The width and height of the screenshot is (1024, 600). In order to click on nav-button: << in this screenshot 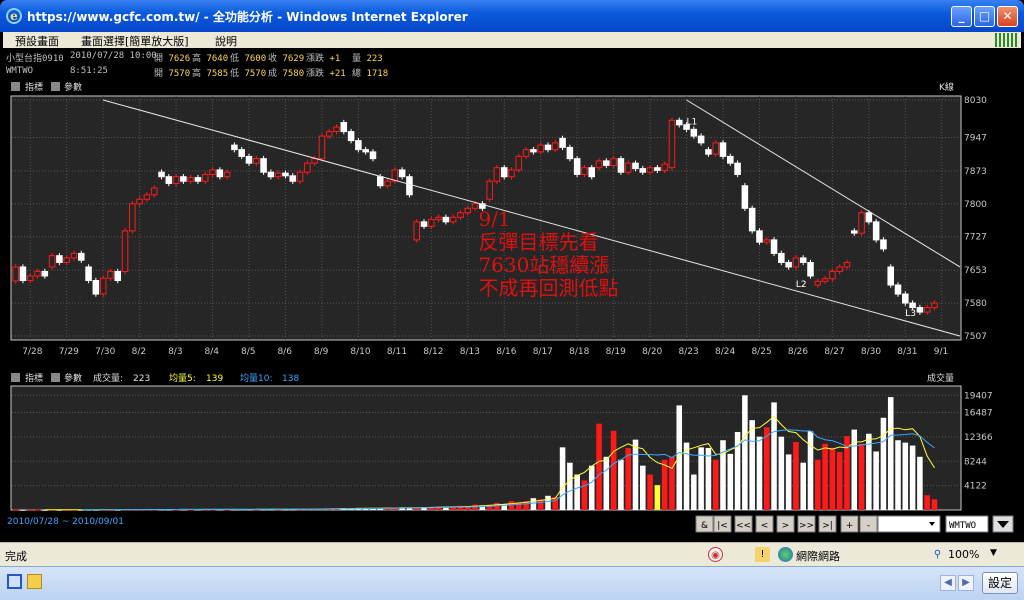, I will do `click(743, 524)`.